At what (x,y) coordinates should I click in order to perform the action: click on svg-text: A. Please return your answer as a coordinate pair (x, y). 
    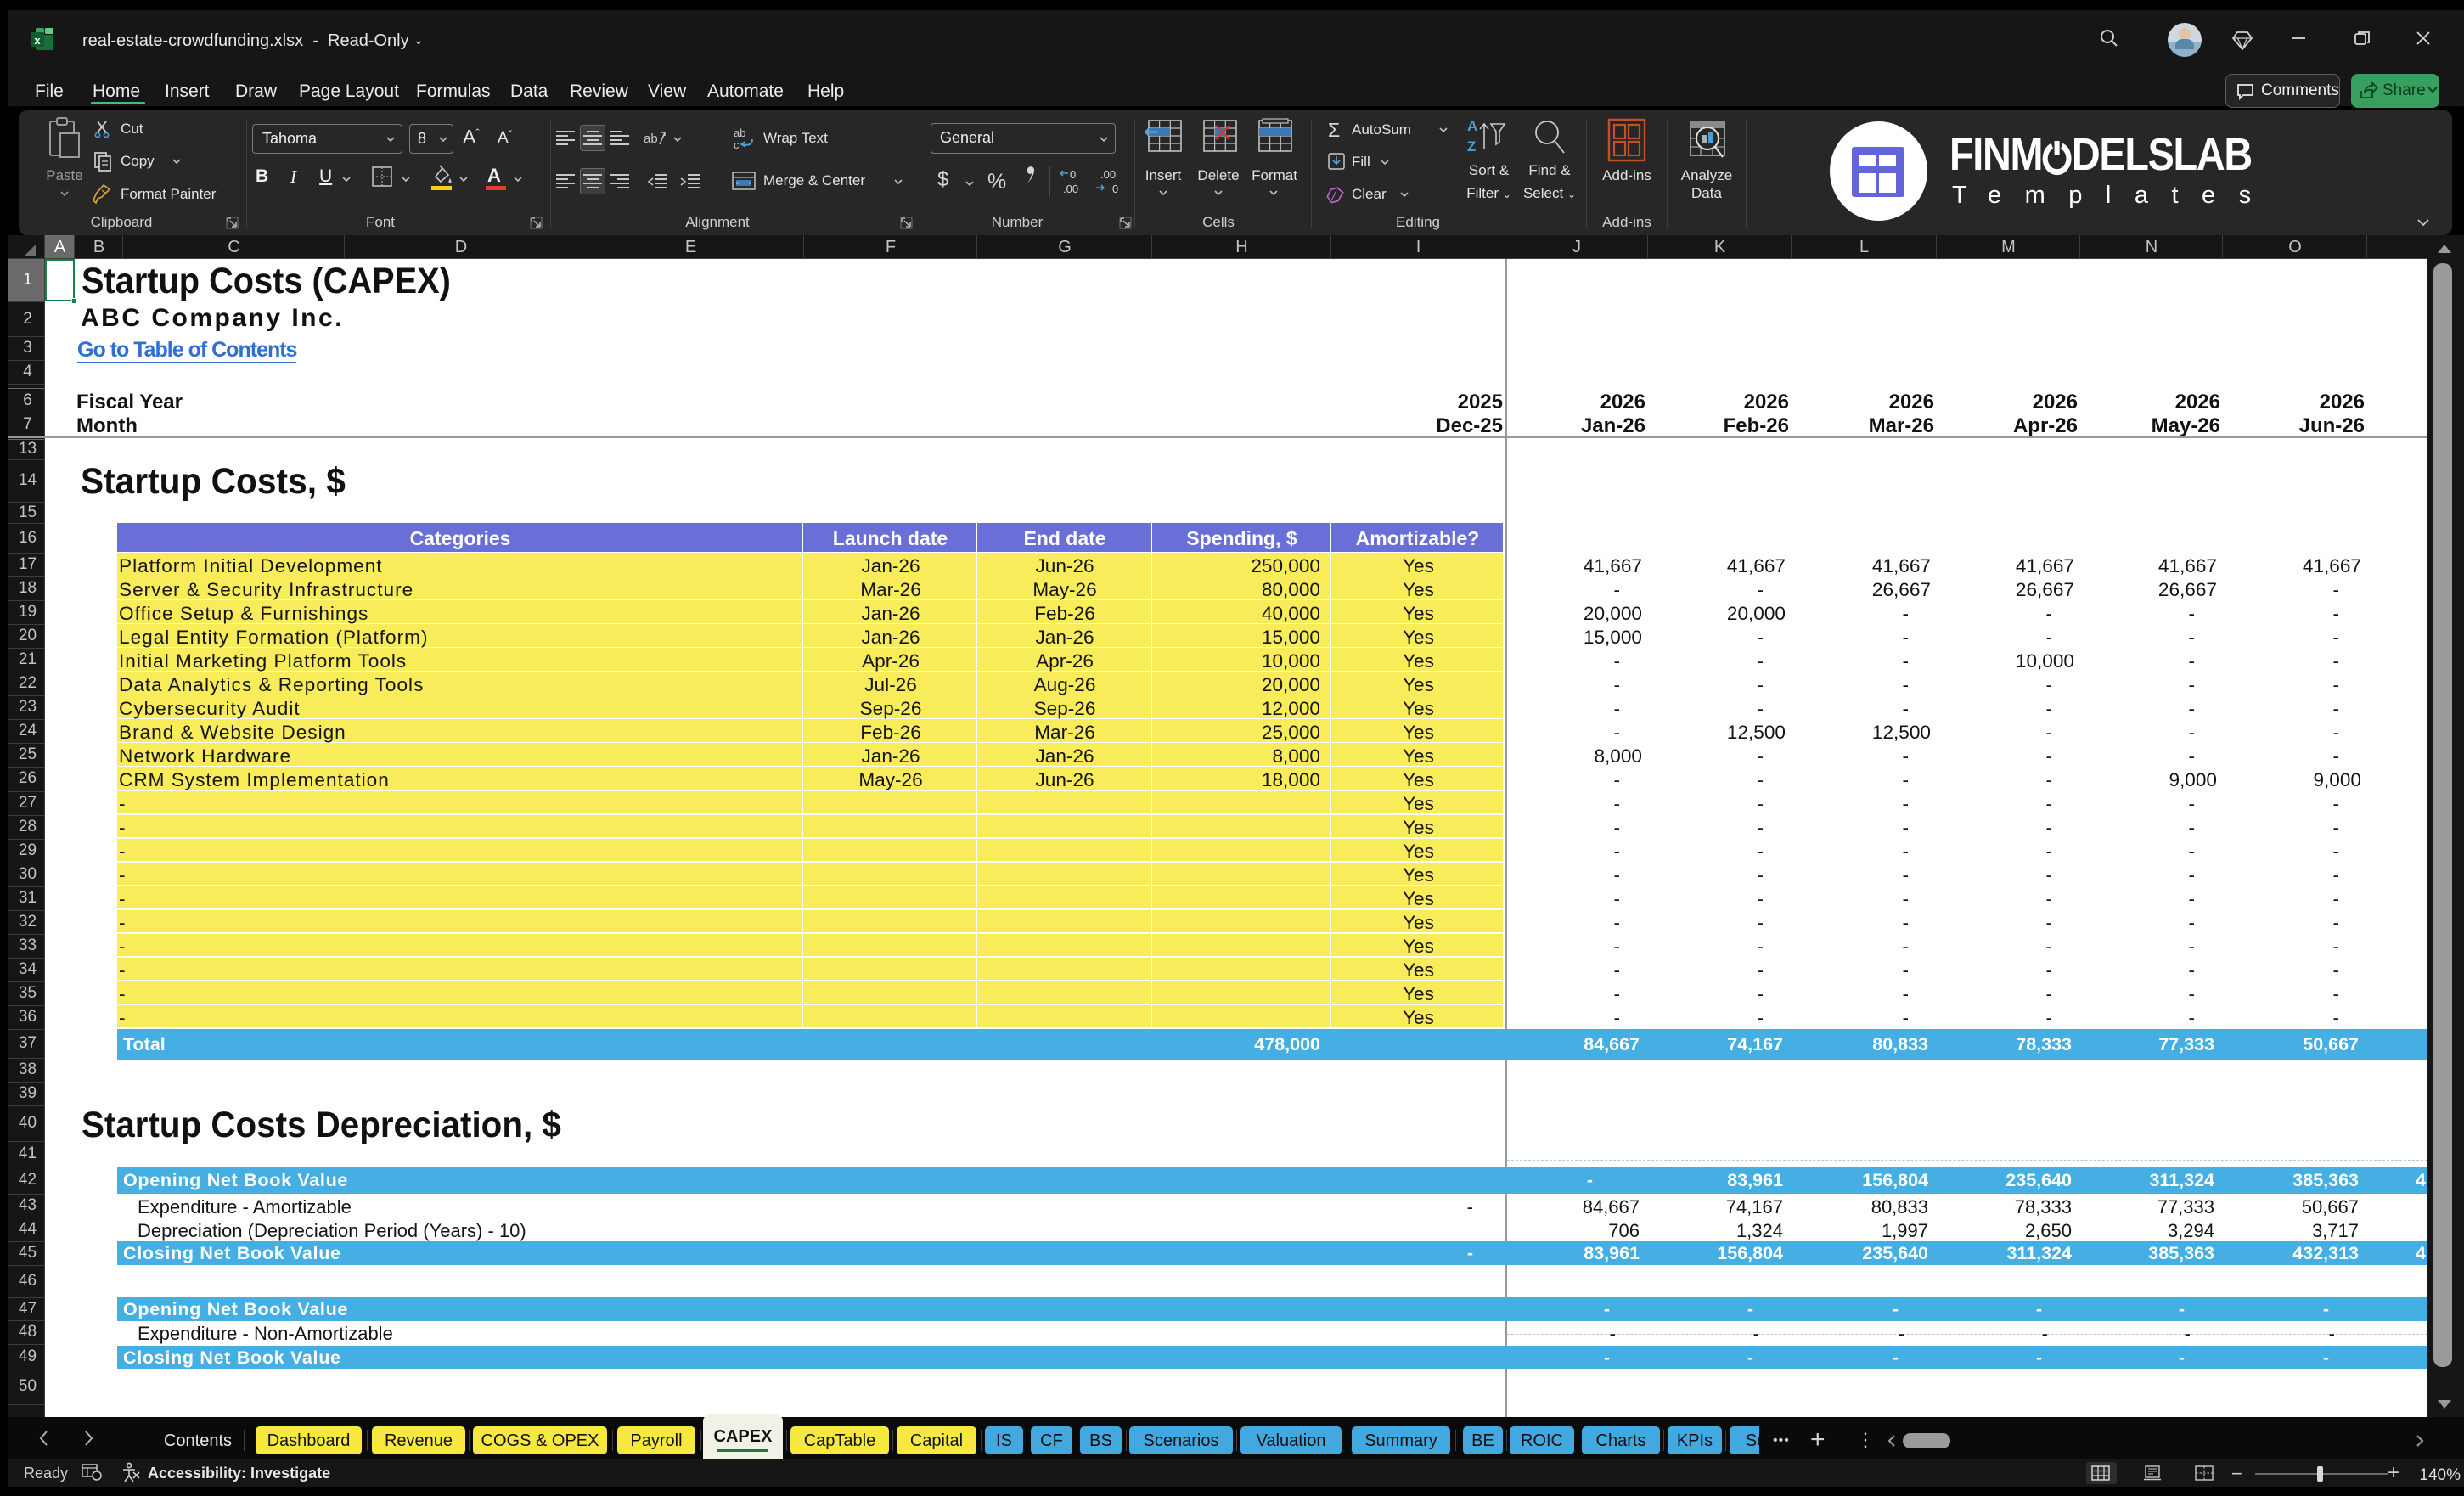
    Looking at the image, I should click on (1472, 126).